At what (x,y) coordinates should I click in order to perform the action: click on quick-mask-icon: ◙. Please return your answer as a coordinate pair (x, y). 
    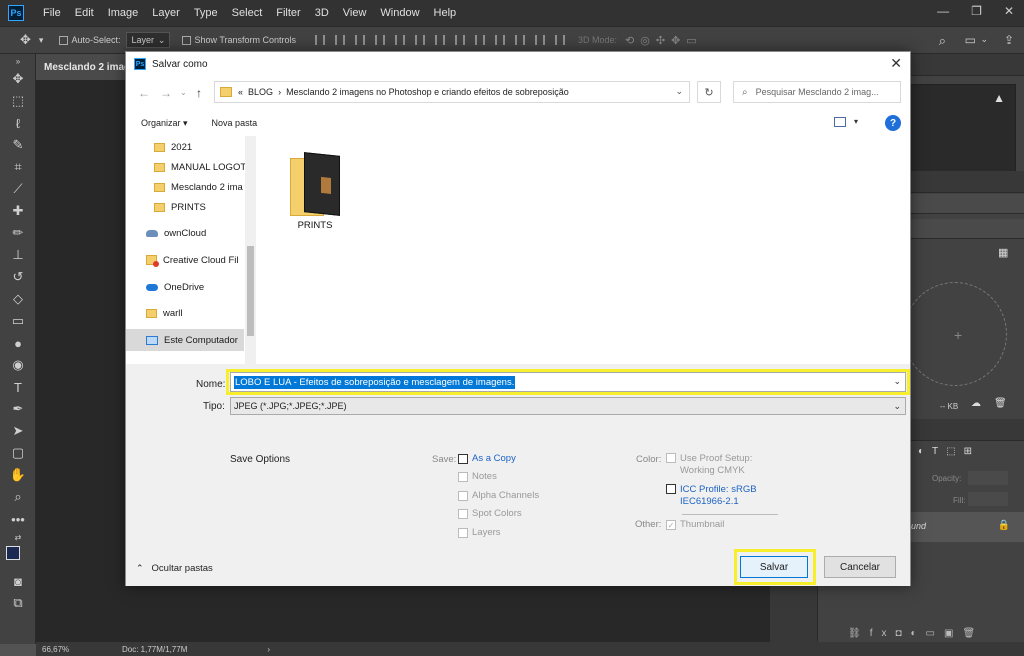
    Looking at the image, I should click on (18, 581).